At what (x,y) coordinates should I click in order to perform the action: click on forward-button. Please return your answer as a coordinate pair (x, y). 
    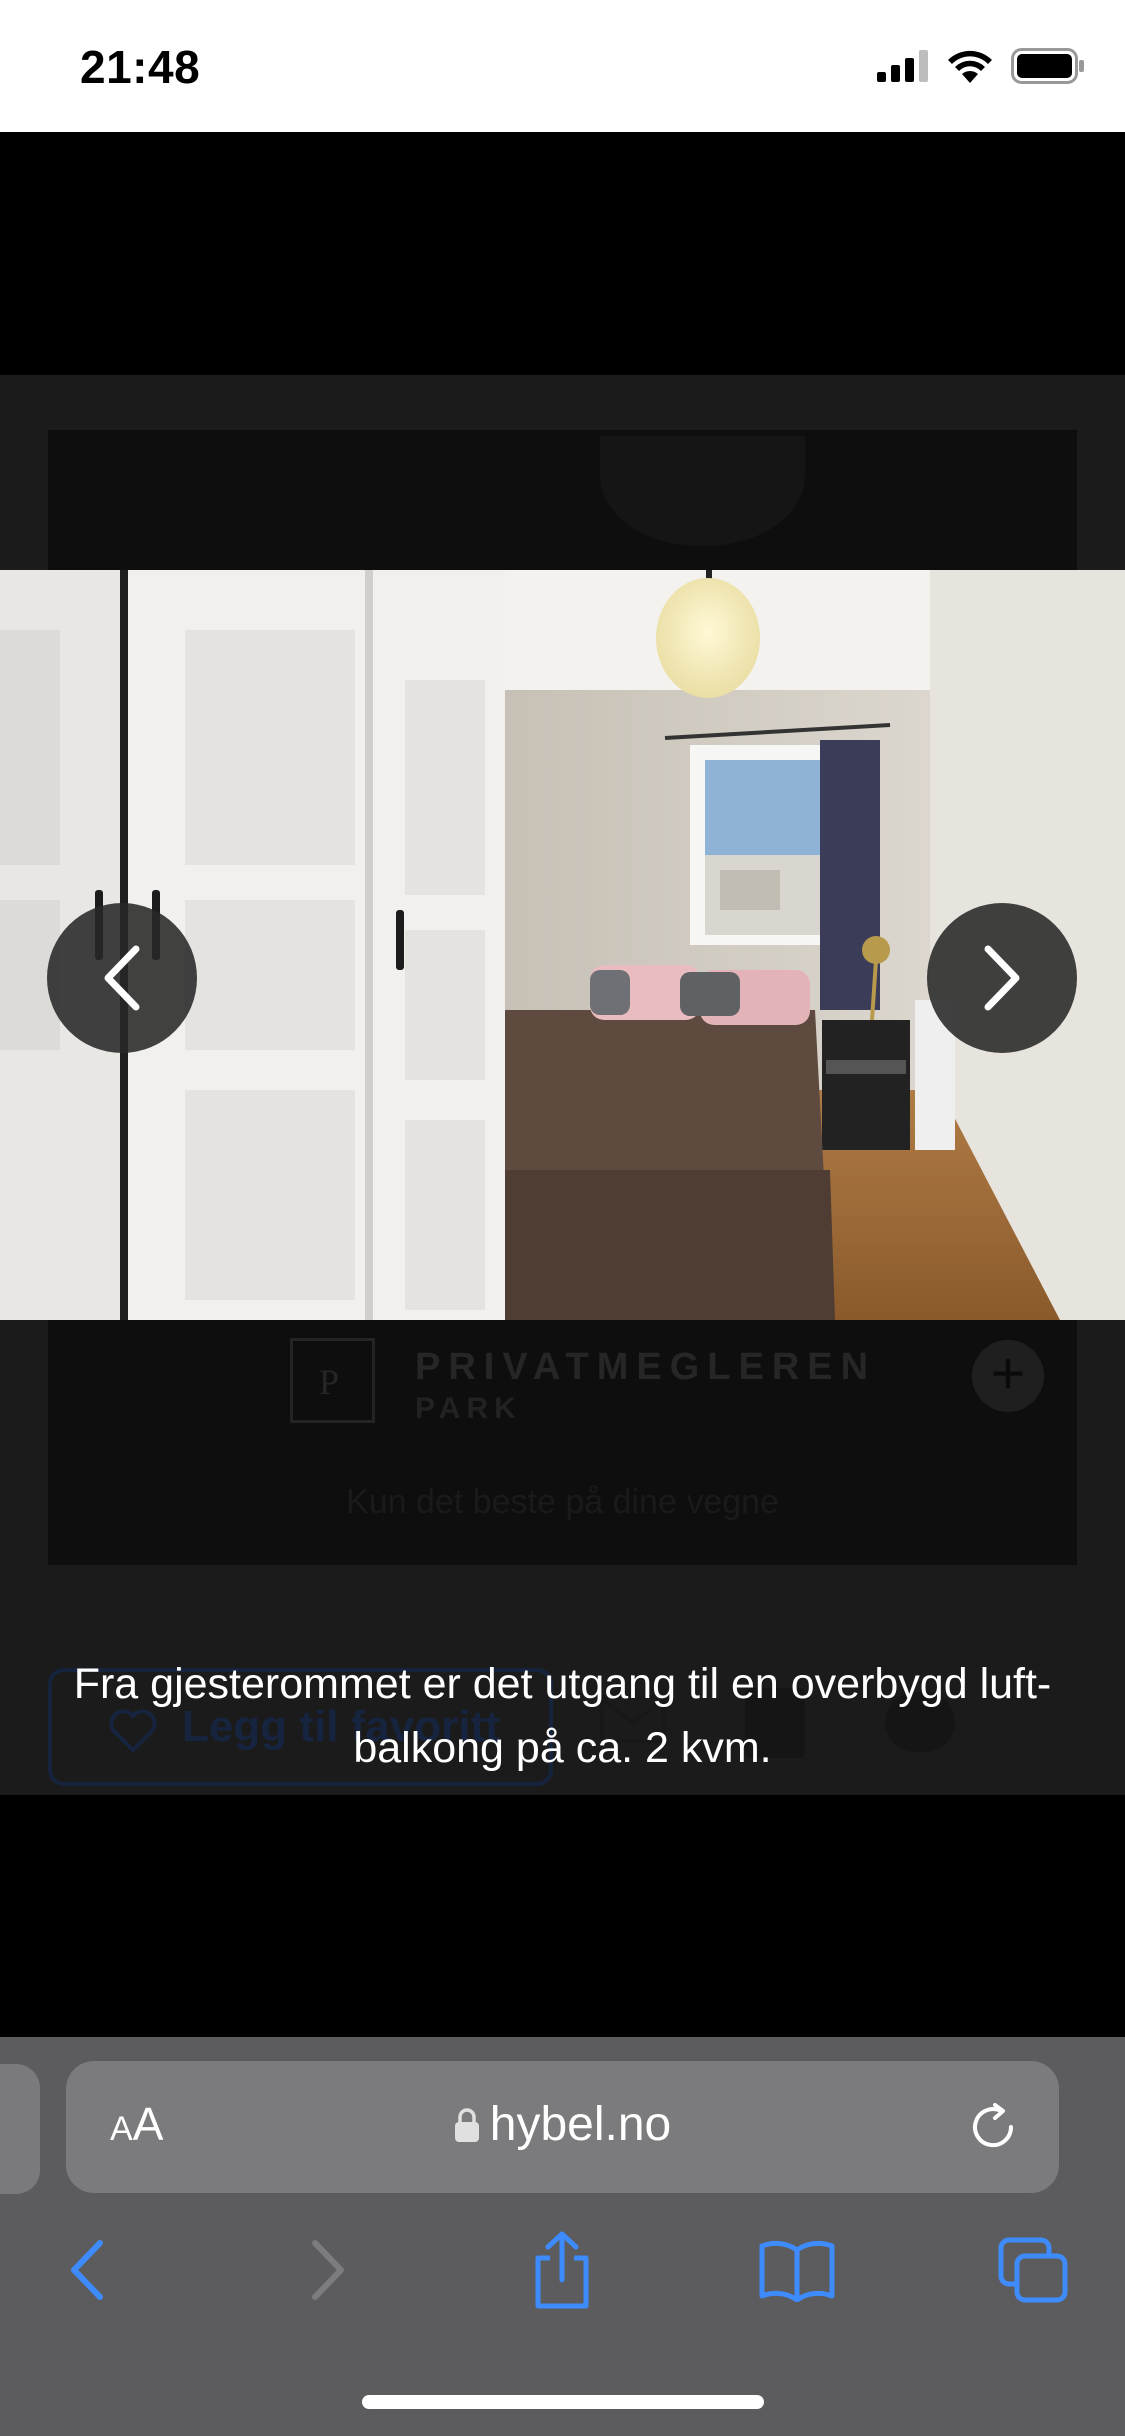
    Looking at the image, I should click on (328, 2270).